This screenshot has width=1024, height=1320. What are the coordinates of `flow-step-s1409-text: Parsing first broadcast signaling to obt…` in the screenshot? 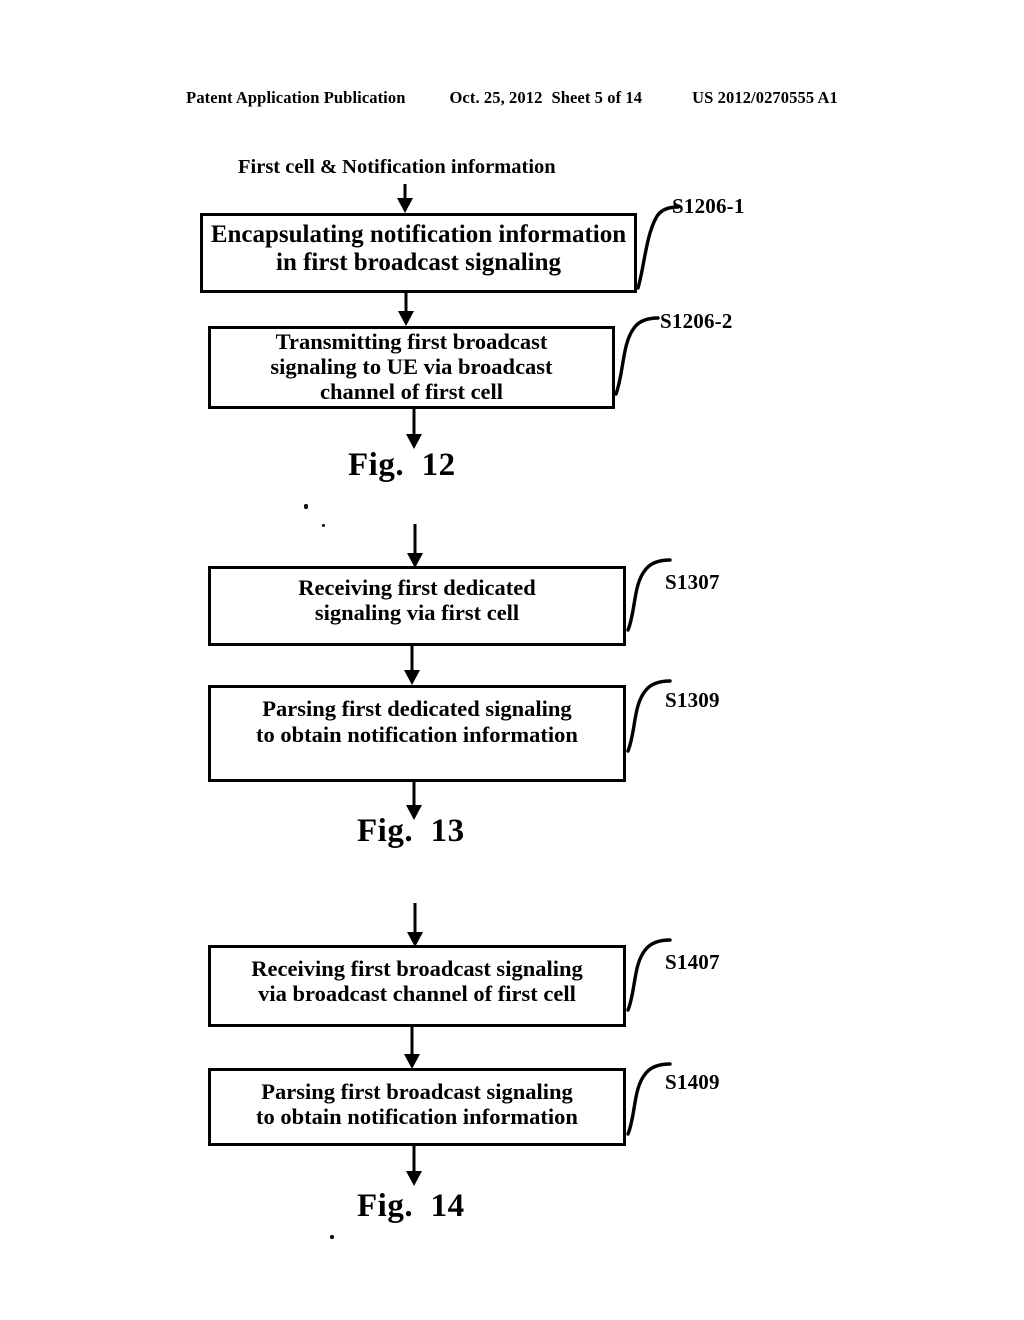 It's located at (417, 1103).